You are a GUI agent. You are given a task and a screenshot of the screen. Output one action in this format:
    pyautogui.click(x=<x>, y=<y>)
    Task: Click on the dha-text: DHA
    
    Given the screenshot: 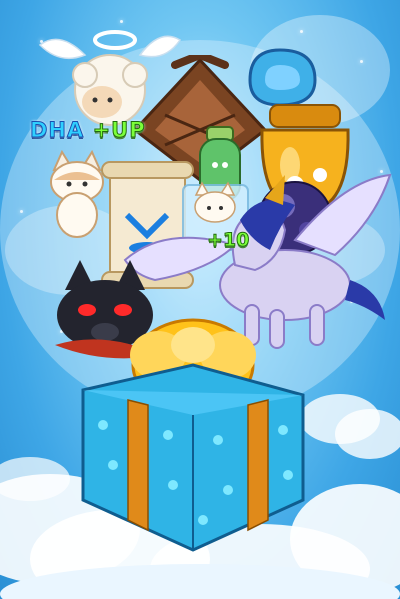 What is the action you would take?
    pyautogui.click(x=57, y=130)
    